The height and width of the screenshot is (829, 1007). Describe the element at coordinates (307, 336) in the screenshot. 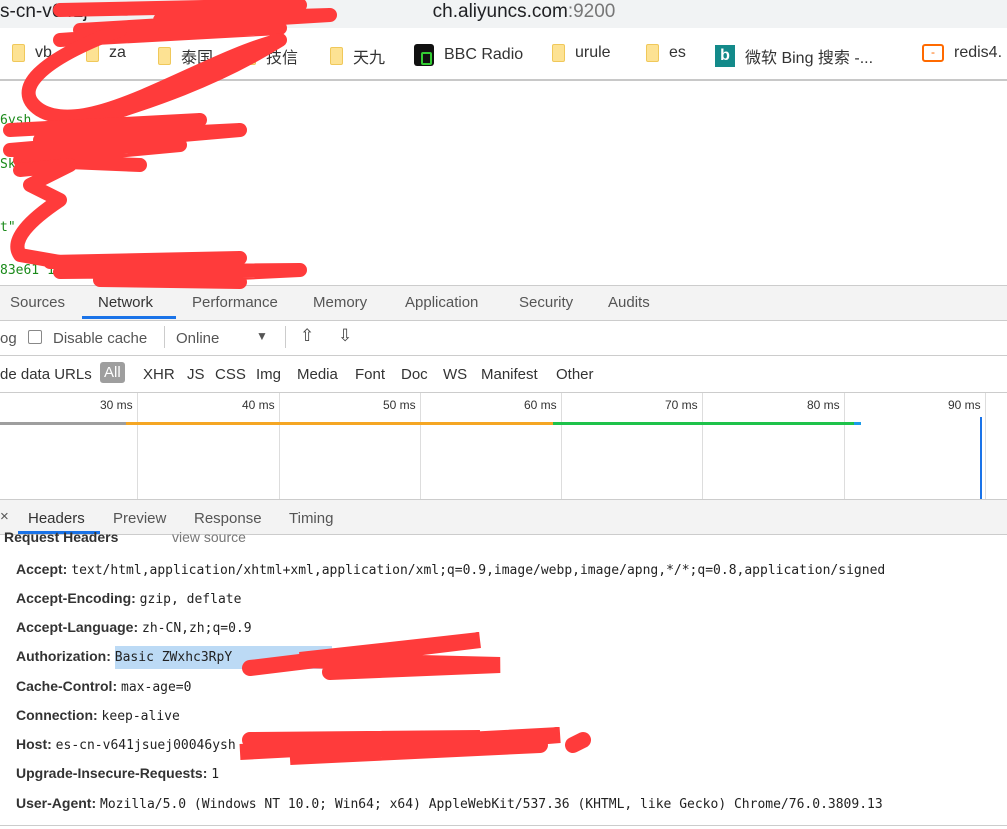

I see `import-har-icon: ⇧` at that location.